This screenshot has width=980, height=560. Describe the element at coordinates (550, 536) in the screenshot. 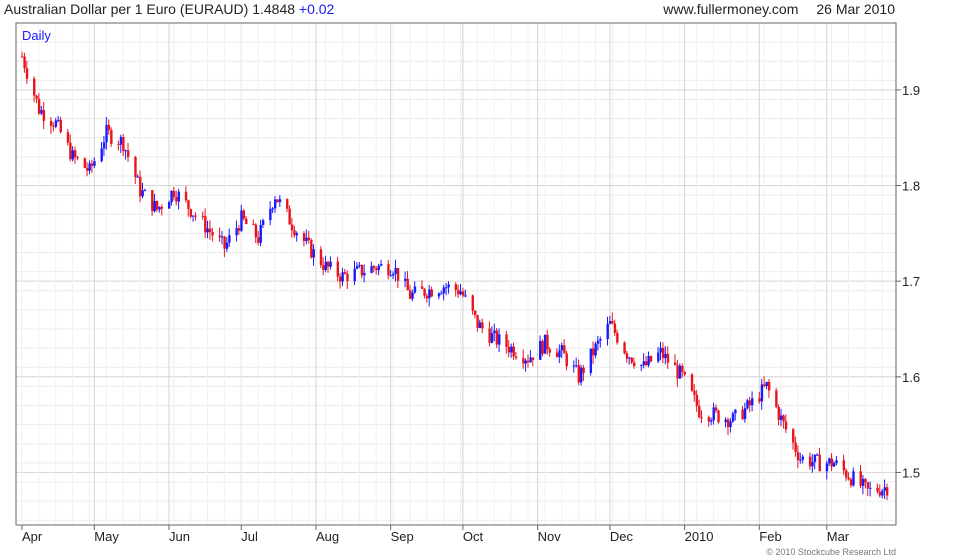

I see `x-tick-label: Nov` at that location.